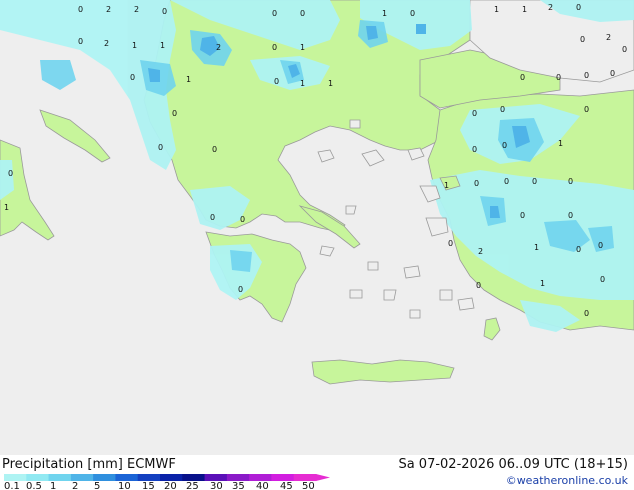 Image resolution: width=634 pixels, height=490 pixels. I want to click on colorbar-tick-label: 0.1, so click(12, 485).